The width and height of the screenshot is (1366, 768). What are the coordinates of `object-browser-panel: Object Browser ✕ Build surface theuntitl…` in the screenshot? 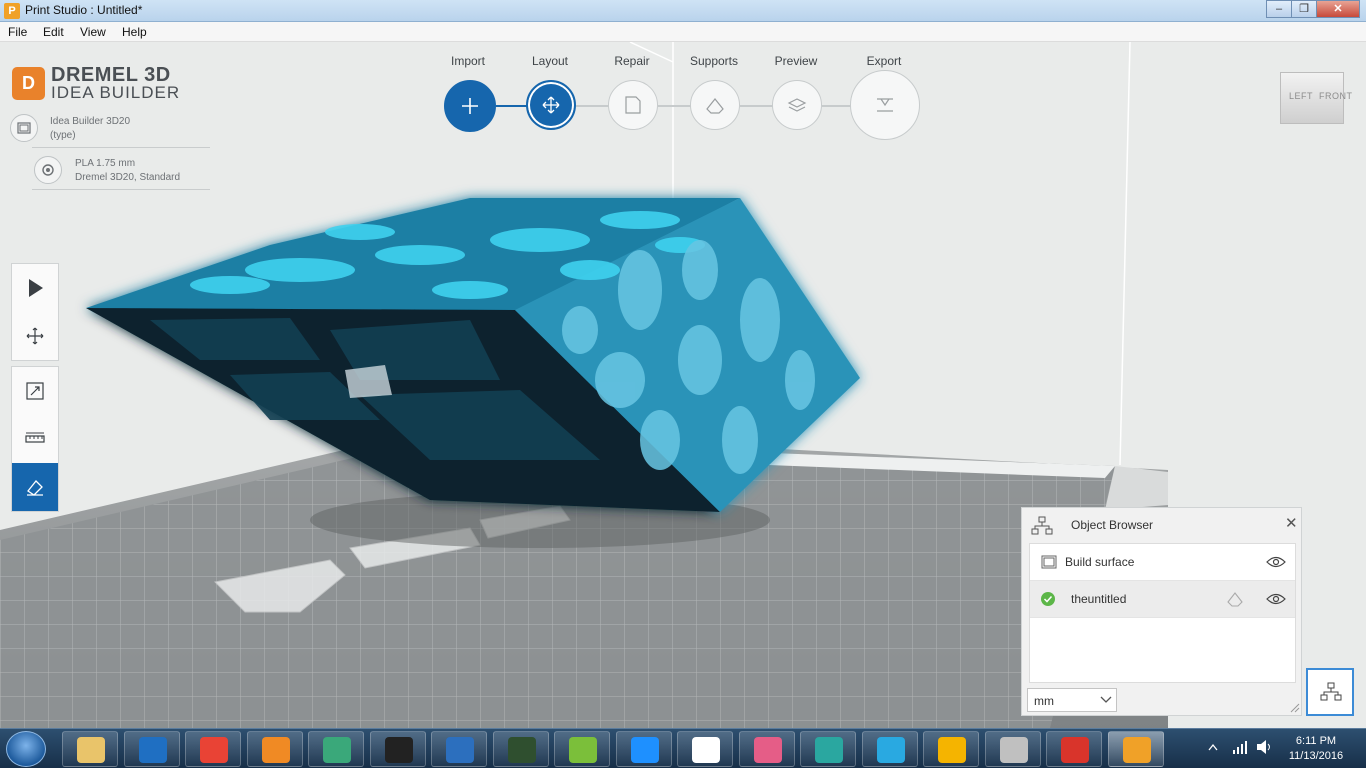 It's located at (1161, 611).